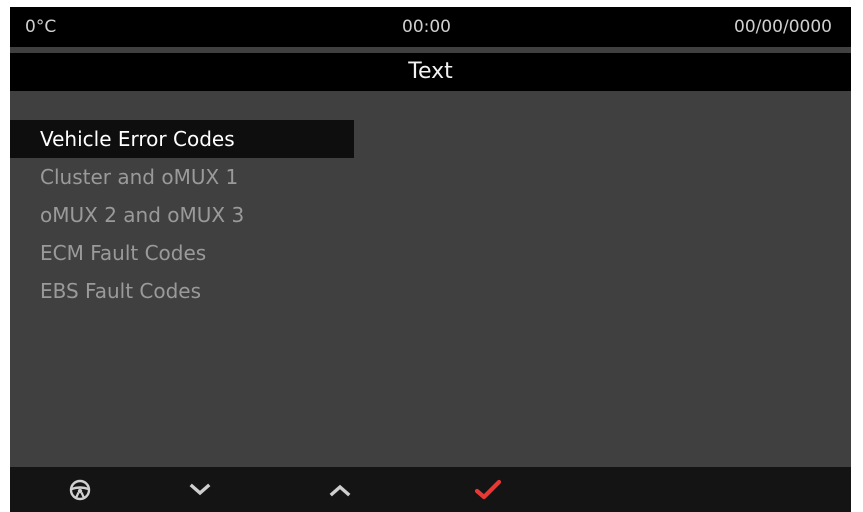 This screenshot has width=863, height=512. I want to click on chevron-up-icon, so click(340, 490).